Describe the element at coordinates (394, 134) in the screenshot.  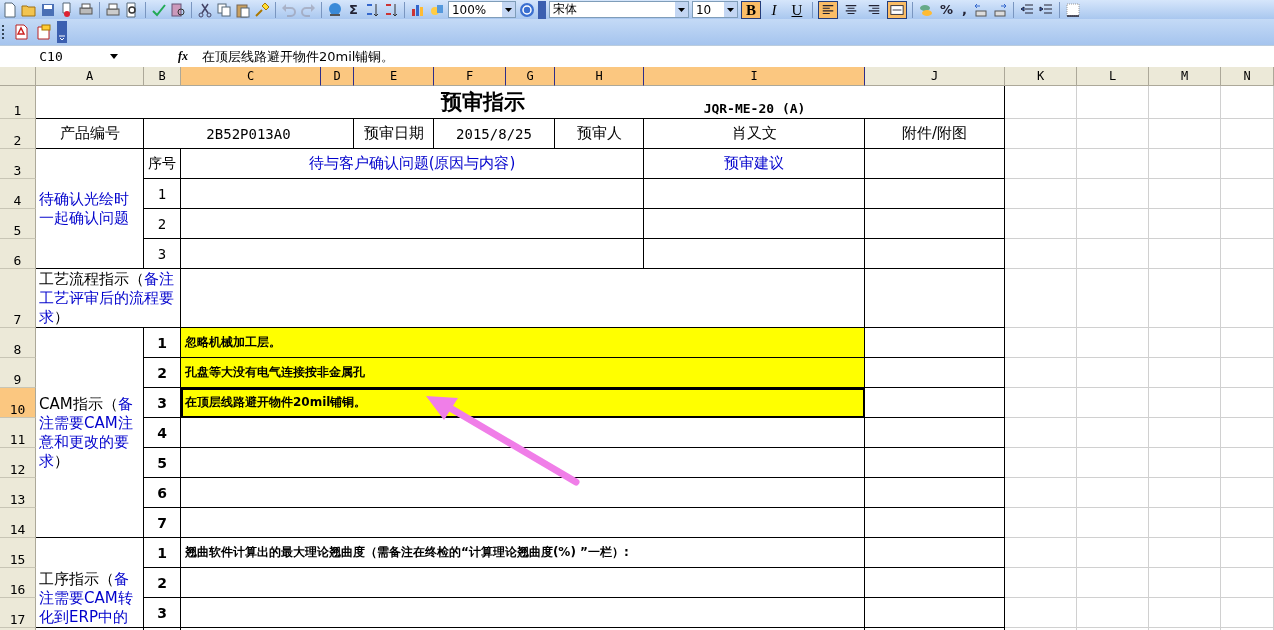
I see `table-cell: 预审日期` at that location.